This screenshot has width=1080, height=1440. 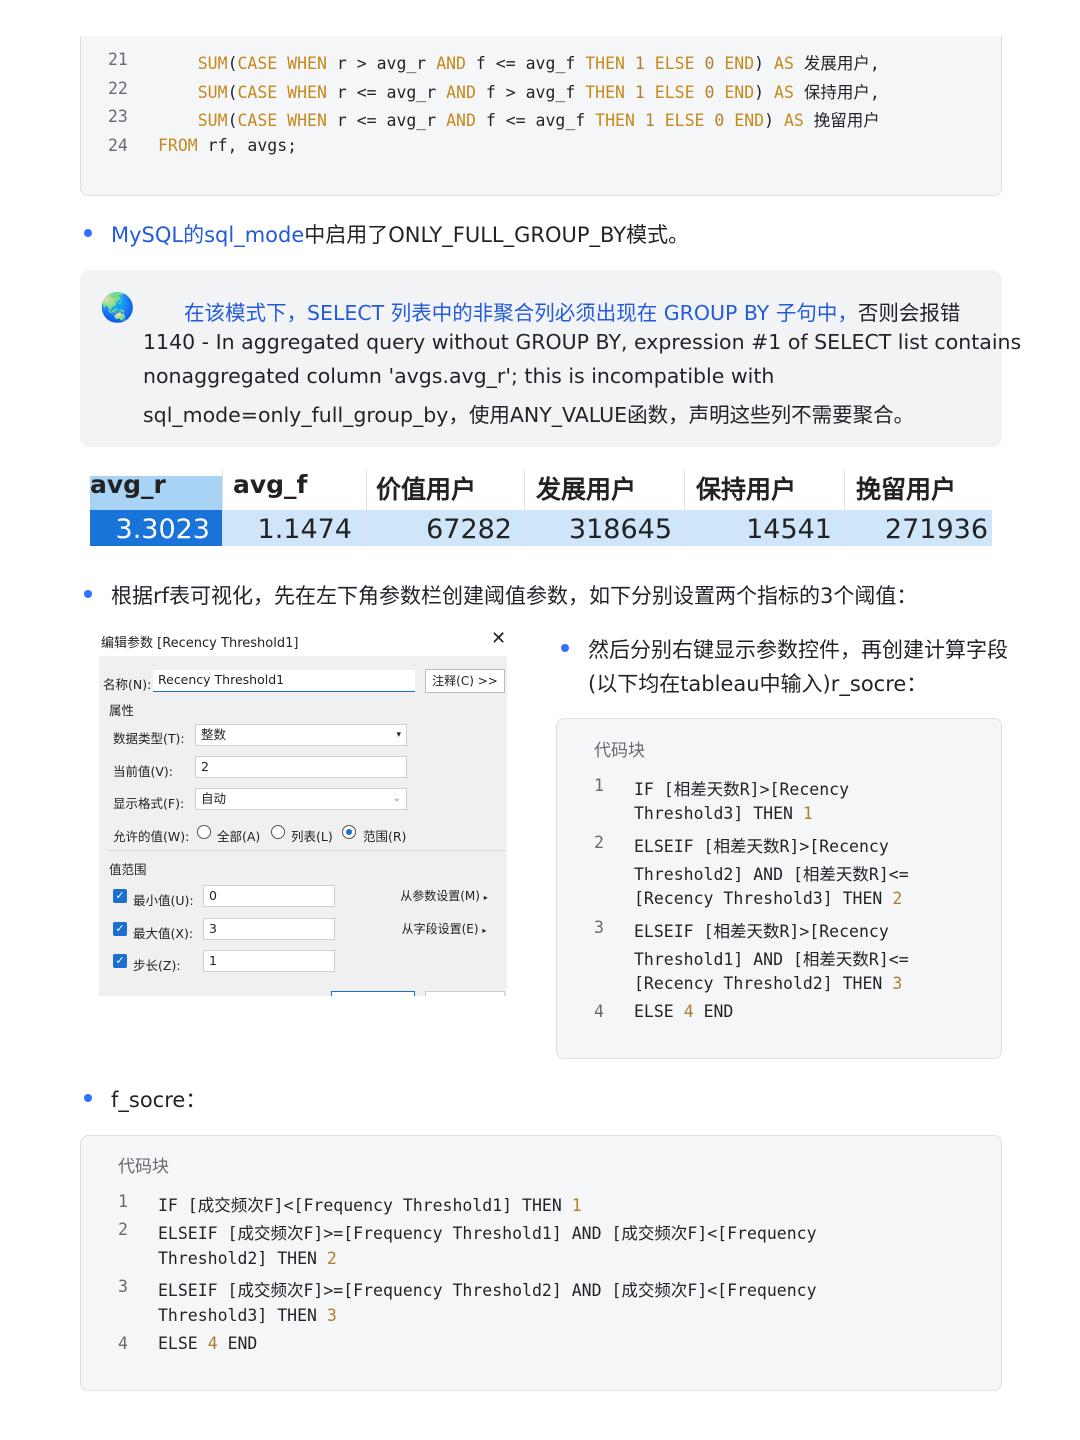 What do you see at coordinates (278, 832) in the screenshot?
I see `radio-list` at bounding box center [278, 832].